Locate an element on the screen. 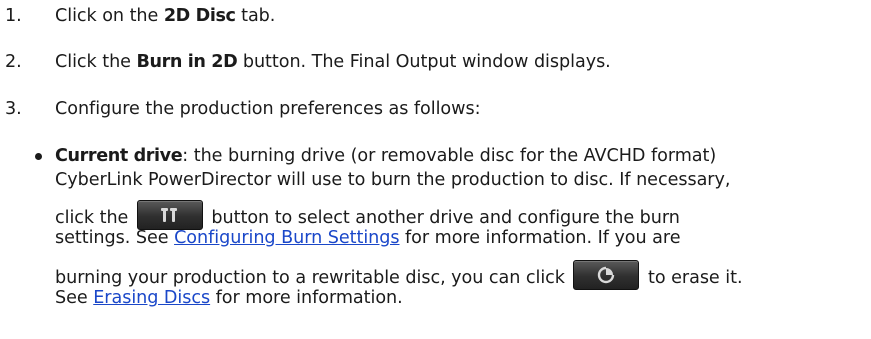 This screenshot has height=339, width=871. erase-disc-icon is located at coordinates (606, 275).